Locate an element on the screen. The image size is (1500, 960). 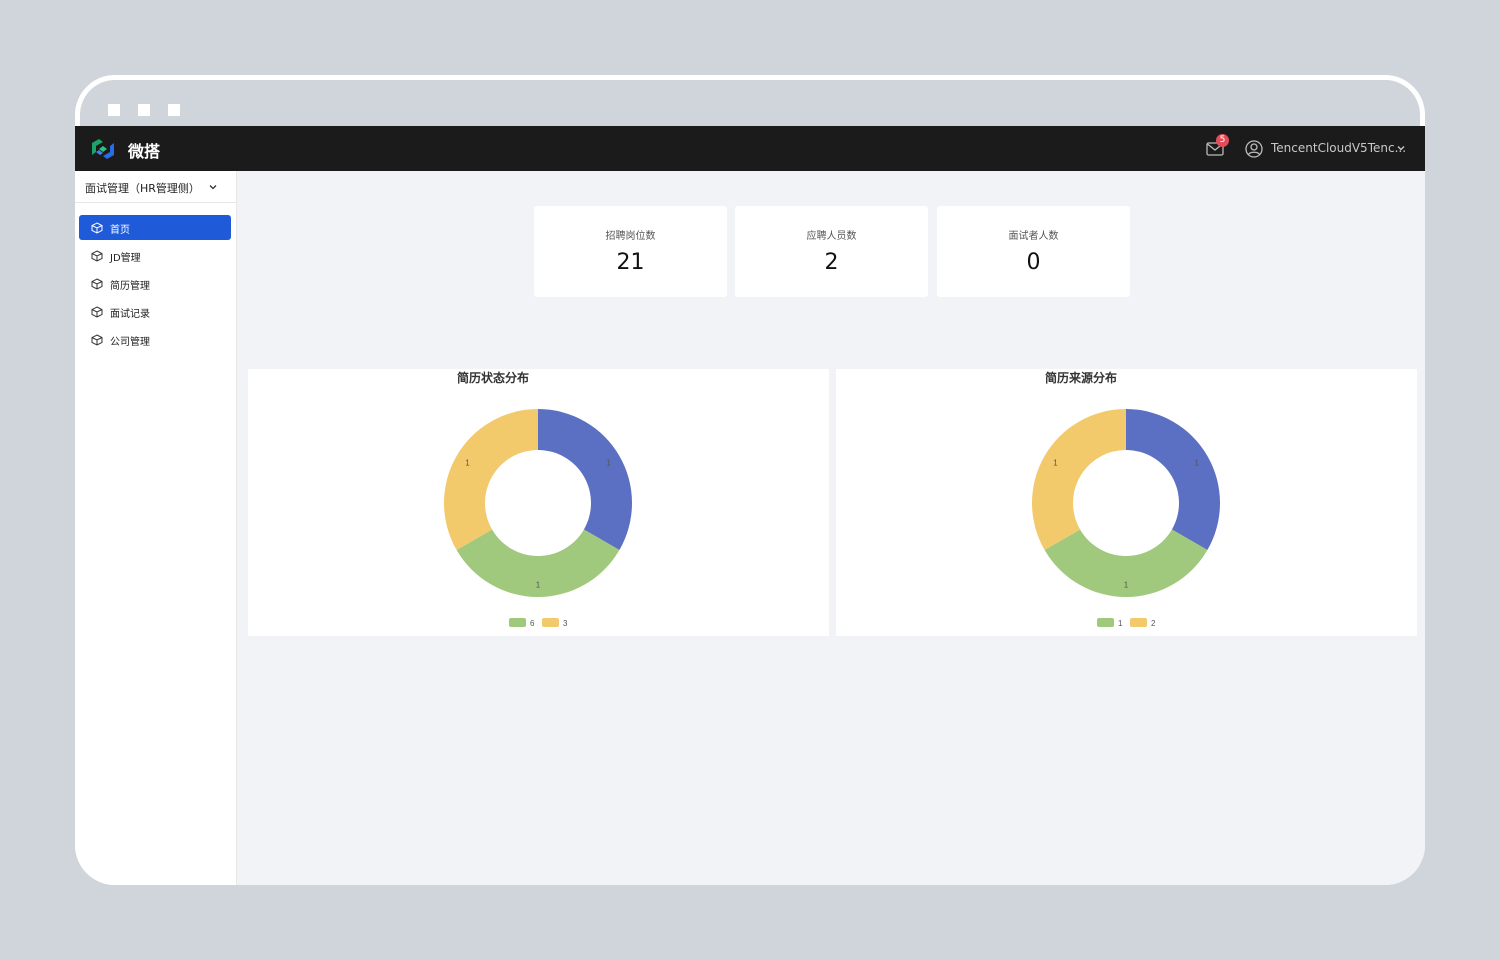
sidebar-item-jd: JD管理 is located at coordinates (155, 255).